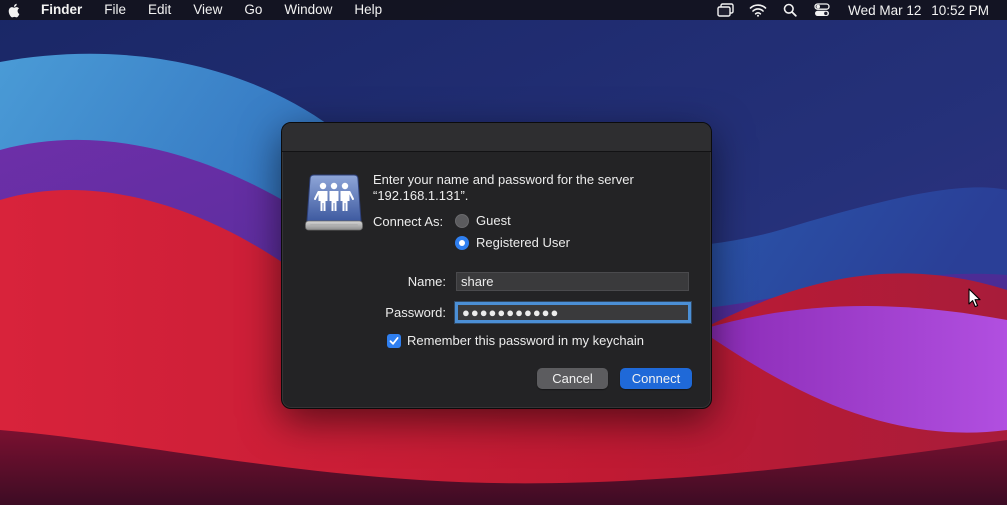 The image size is (1007, 505). I want to click on guest-radio-option: Guest, so click(483, 220).